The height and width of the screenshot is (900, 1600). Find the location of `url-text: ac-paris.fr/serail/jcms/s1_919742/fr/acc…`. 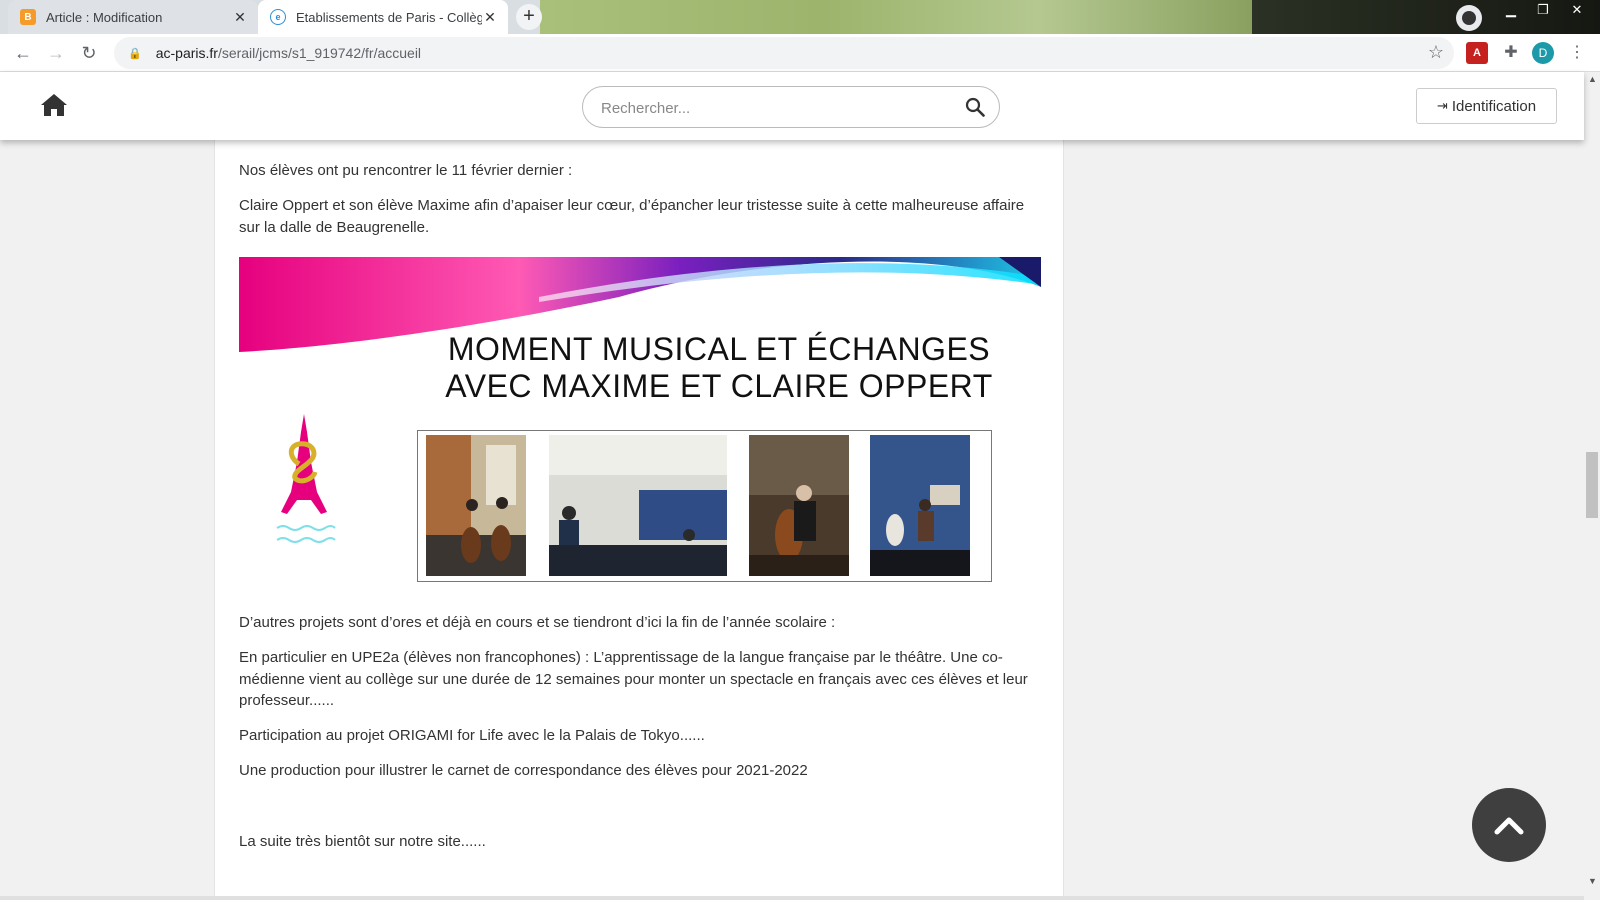

url-text: ac-paris.fr/serail/jcms/s1_919742/fr/acc… is located at coordinates (288, 53).